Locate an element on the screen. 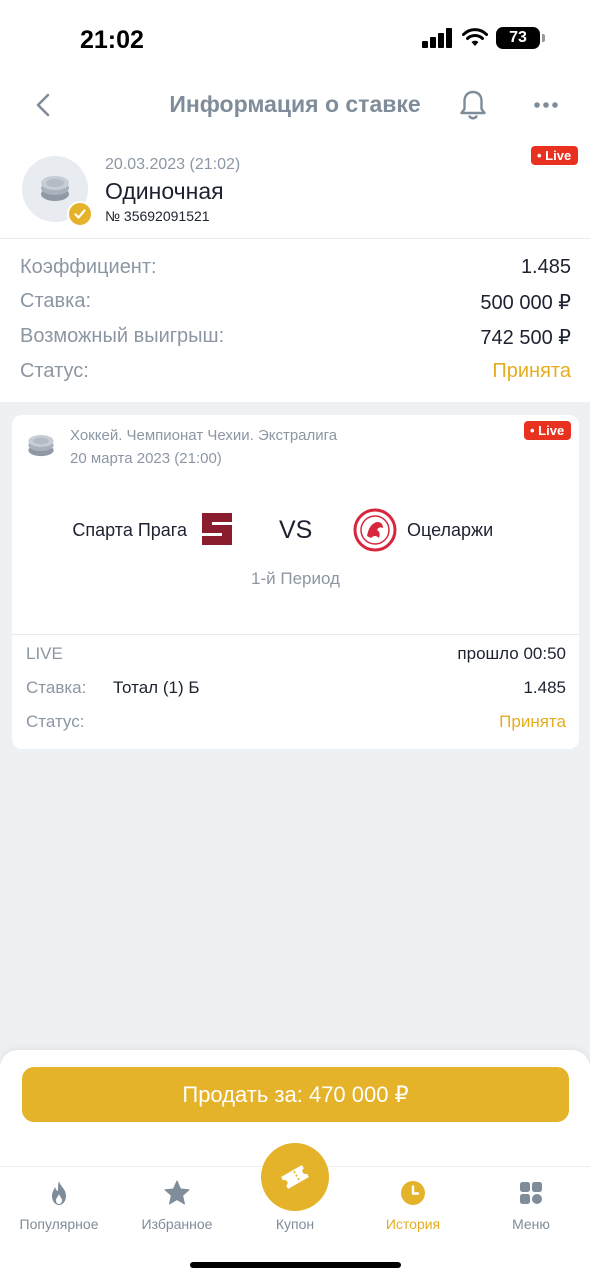 The height and width of the screenshot is (1280, 590). live-text: LIVE is located at coordinates (44, 653).